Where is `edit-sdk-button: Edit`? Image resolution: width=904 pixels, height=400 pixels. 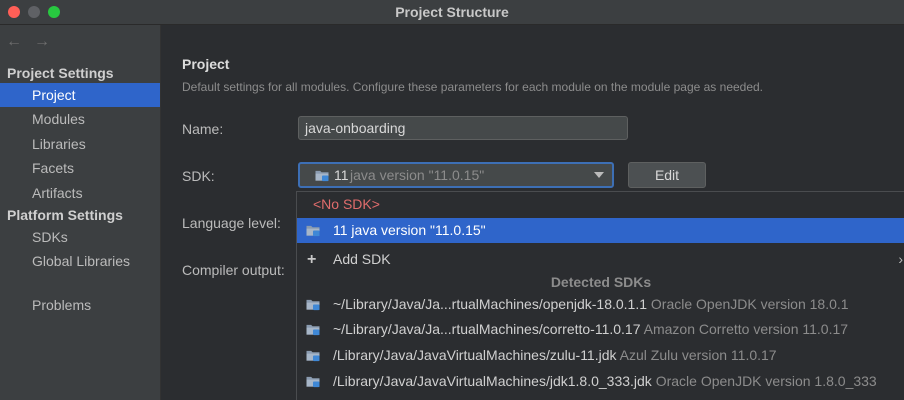
edit-sdk-button: Edit is located at coordinates (667, 175).